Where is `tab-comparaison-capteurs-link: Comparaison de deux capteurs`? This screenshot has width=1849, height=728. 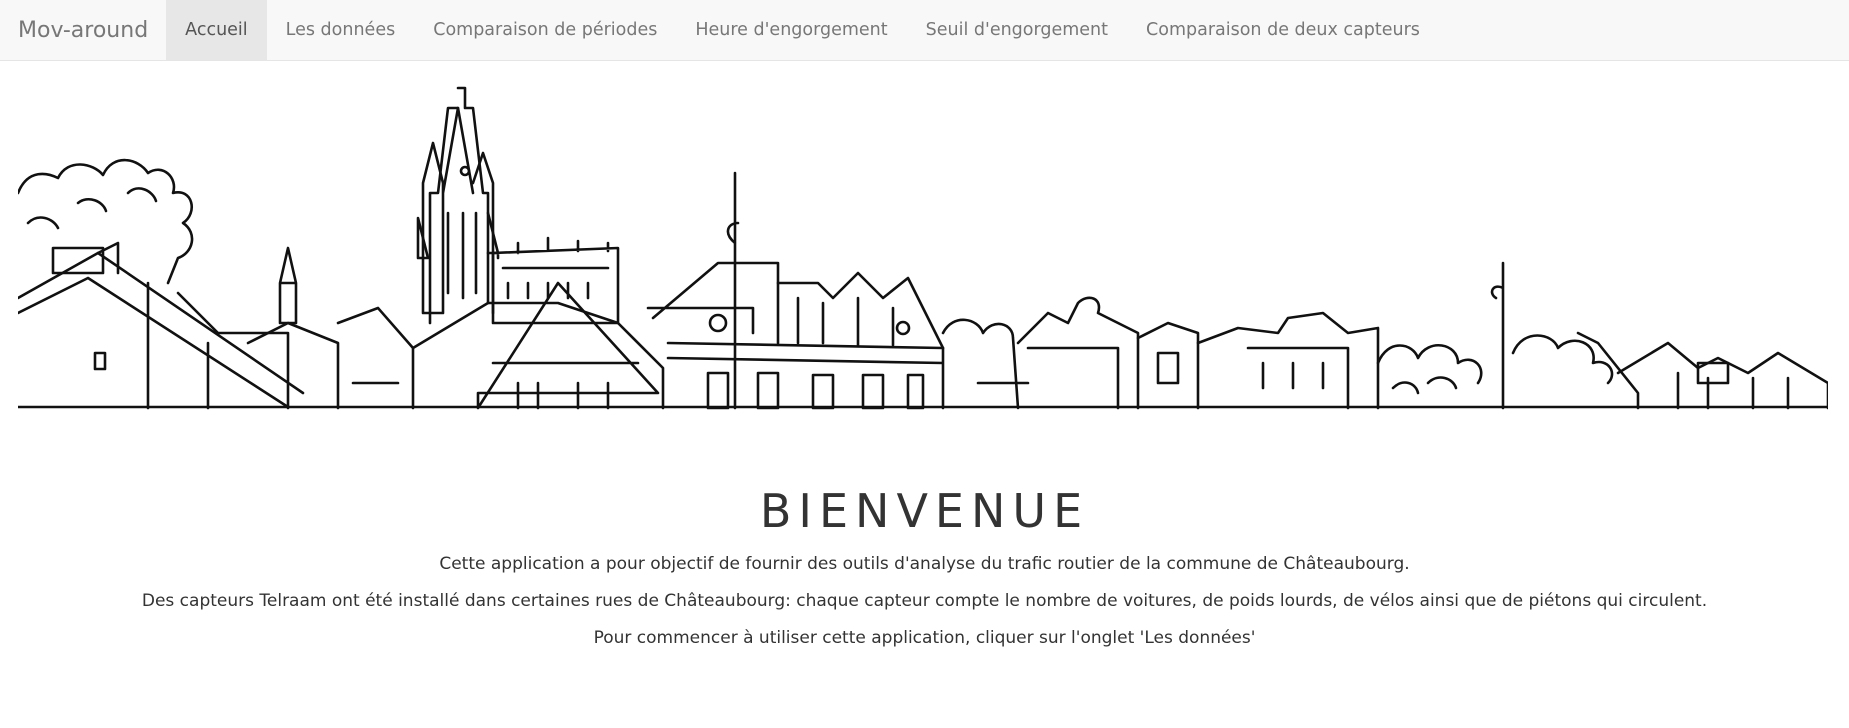 tab-comparaison-capteurs-link: Comparaison de deux capteurs is located at coordinates (1283, 30).